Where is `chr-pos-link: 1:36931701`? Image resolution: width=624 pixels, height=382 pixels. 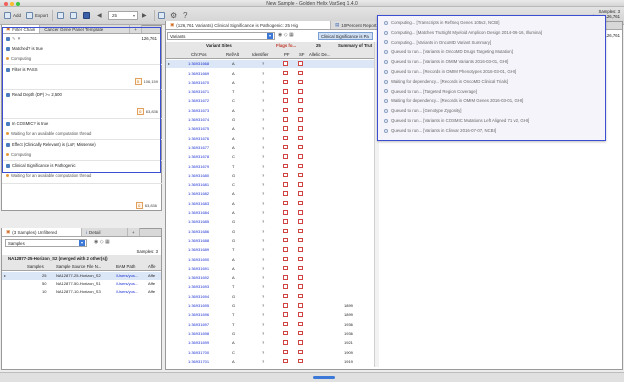
chr-pos-link: 1:36931701 is located at coordinates (198, 361).